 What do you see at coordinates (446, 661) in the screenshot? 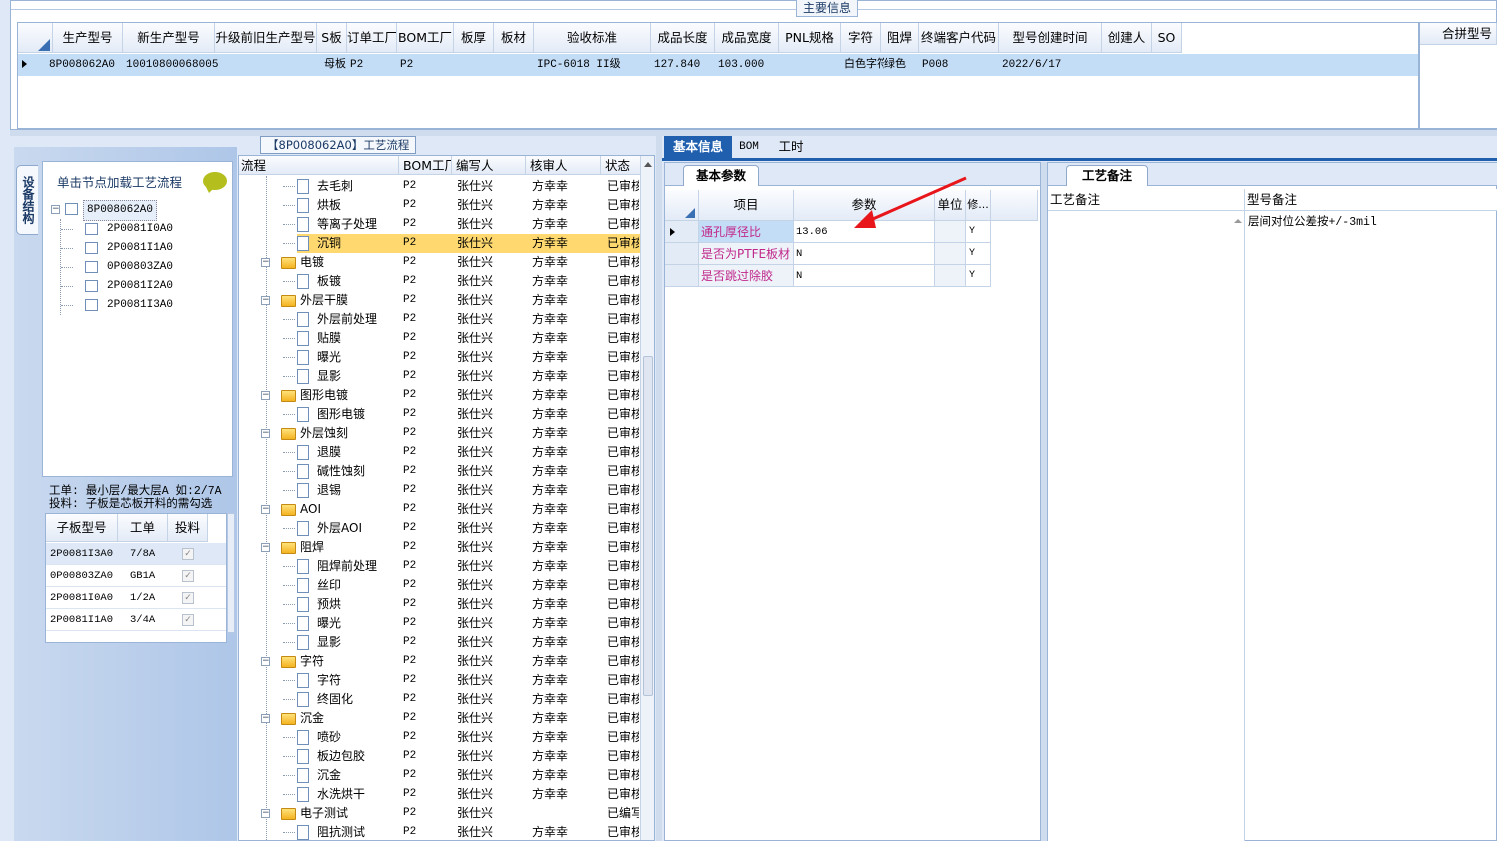
I see `process-row: − 字符 P2 张仕兴 方幸幸 已审核` at bounding box center [446, 661].